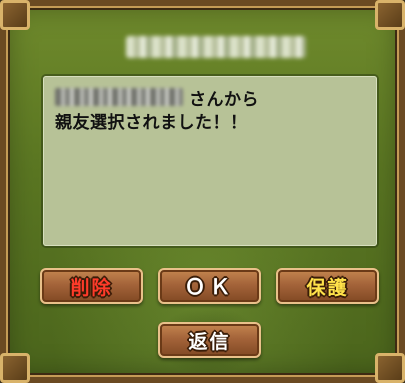  I want to click on reply-button: 返信, so click(209, 340).